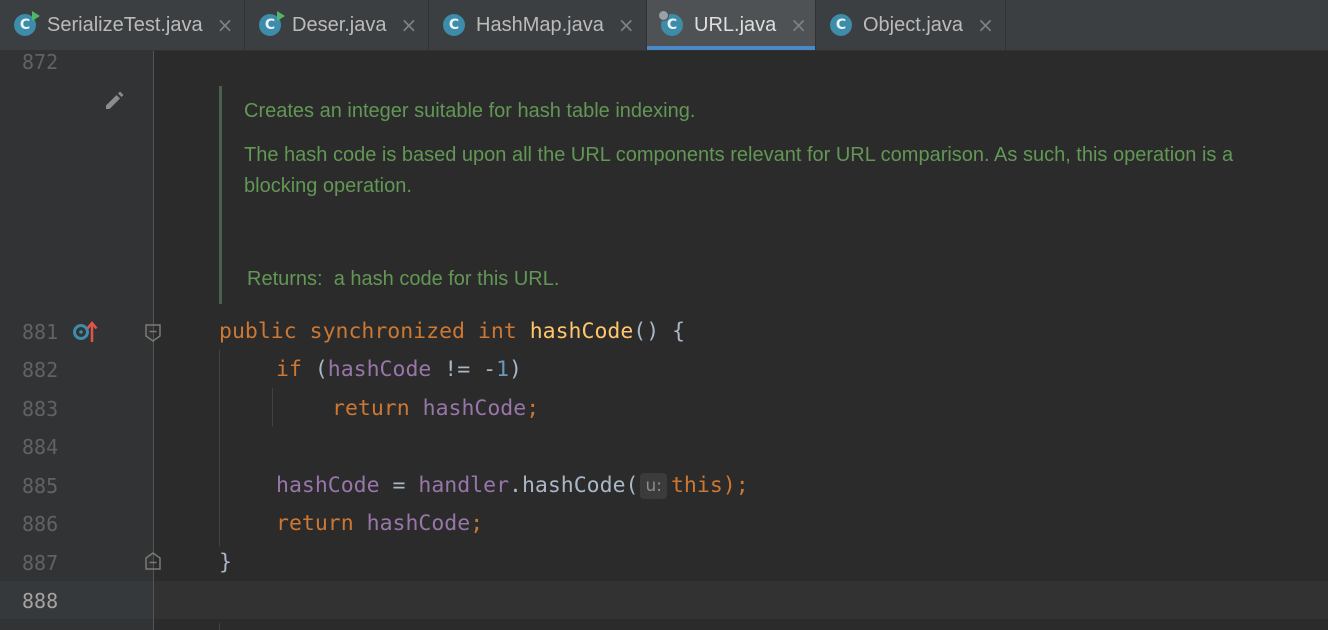  I want to click on tab-hashmap: C HashMap.java ×, so click(538, 25).